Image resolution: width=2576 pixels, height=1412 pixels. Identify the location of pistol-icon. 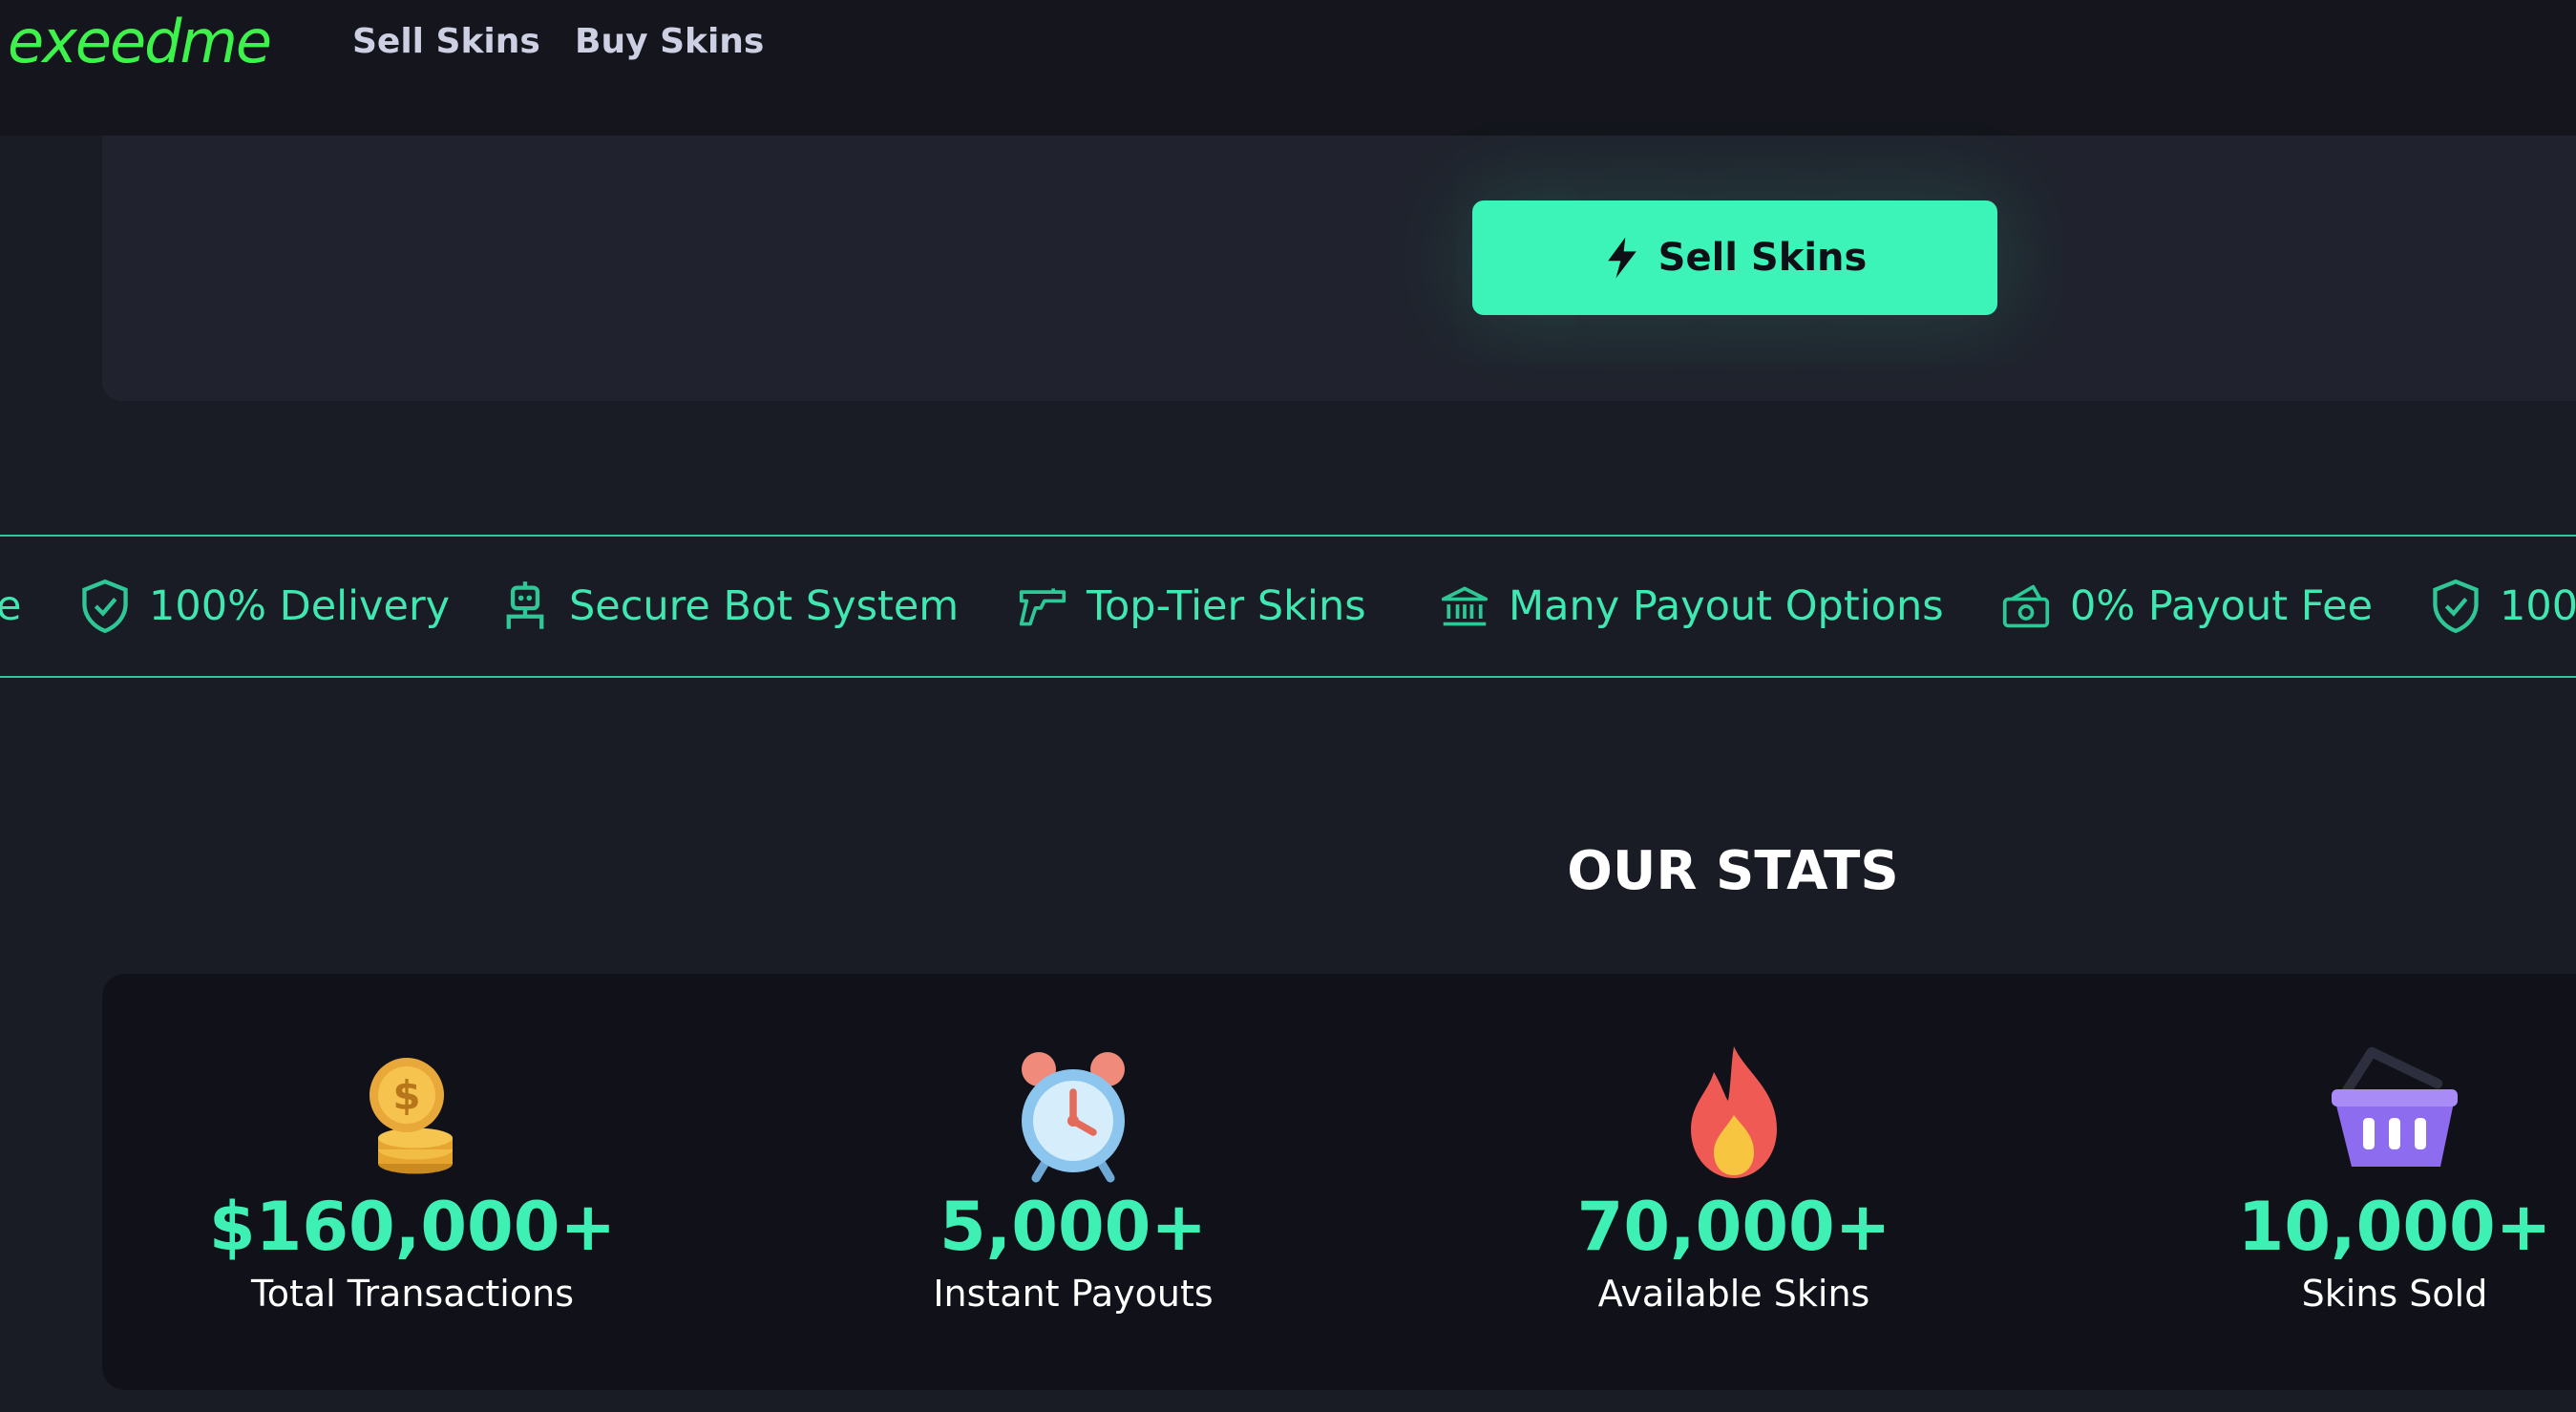
(1042, 607).